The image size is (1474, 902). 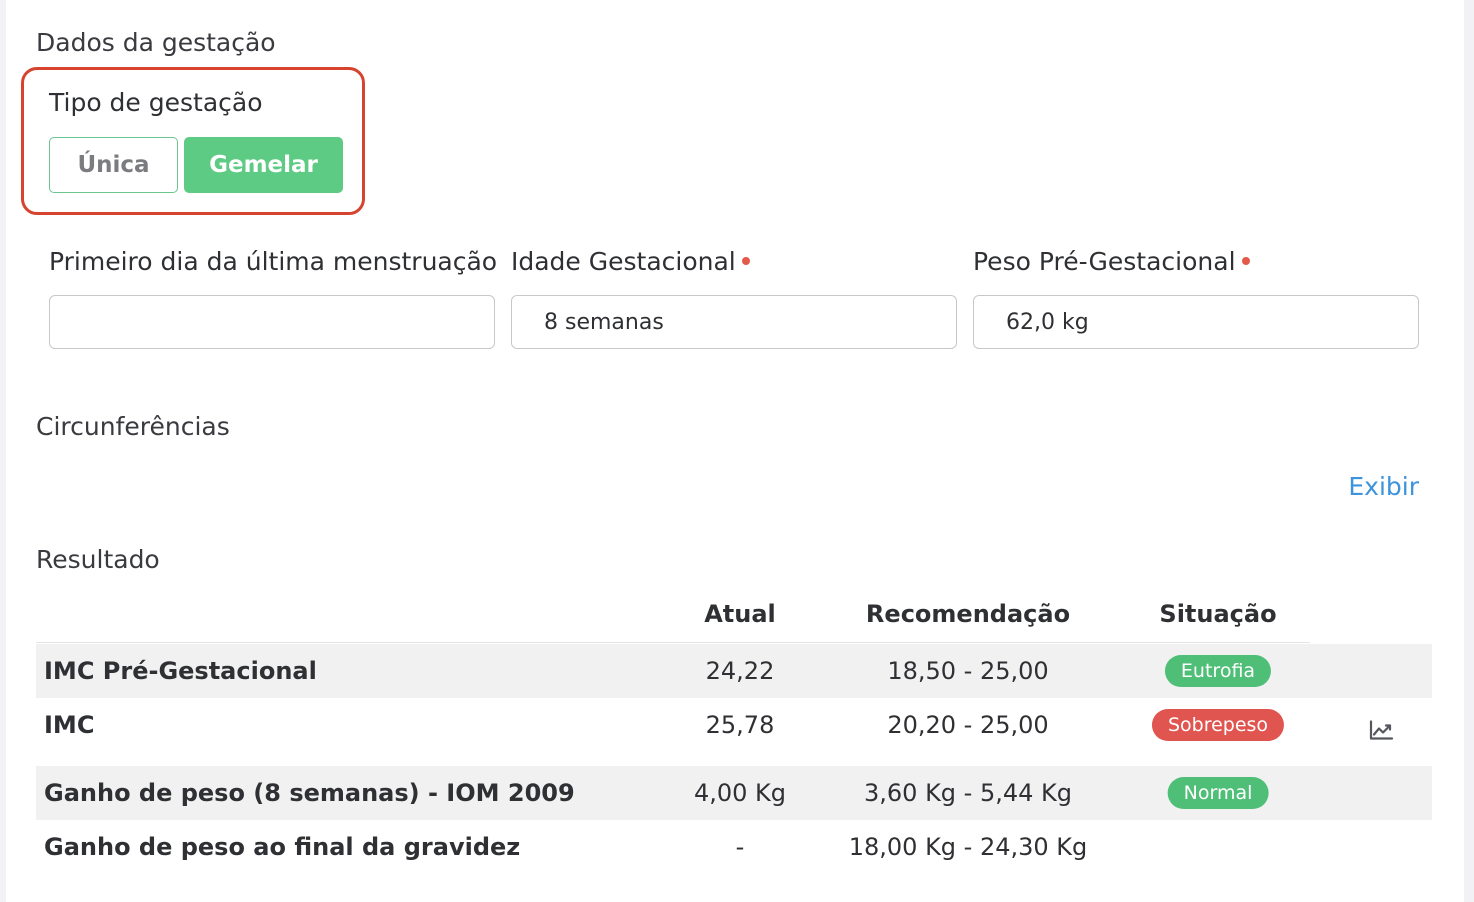 What do you see at coordinates (1196, 322) in the screenshot?
I see `pre-weight-input: 62,0 kg` at bounding box center [1196, 322].